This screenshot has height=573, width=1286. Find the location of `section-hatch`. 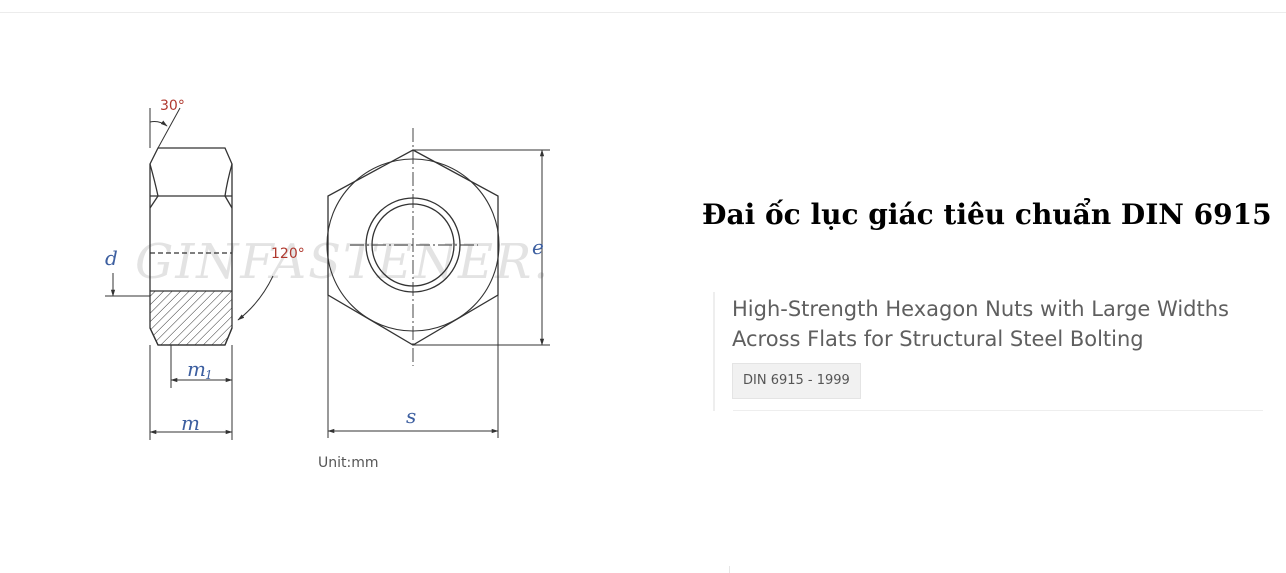

section-hatch is located at coordinates (191, 309).